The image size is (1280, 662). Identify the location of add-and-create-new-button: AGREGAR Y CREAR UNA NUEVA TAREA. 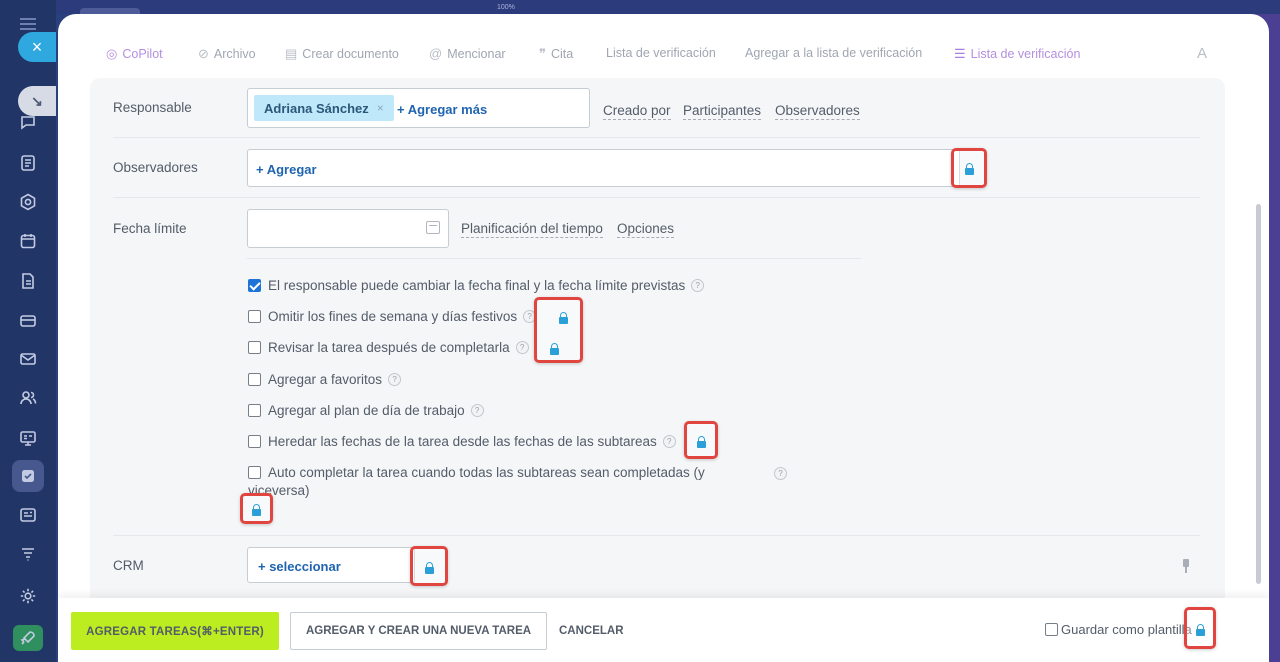
(418, 631).